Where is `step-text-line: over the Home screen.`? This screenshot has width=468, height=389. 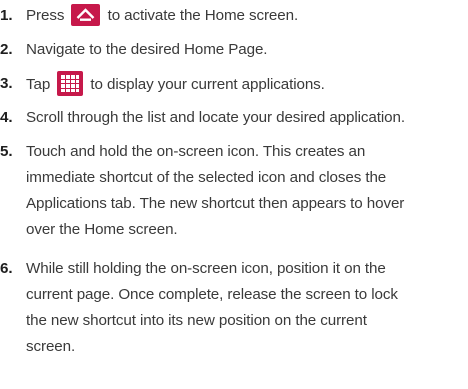 step-text-line: over the Home screen. is located at coordinates (102, 229).